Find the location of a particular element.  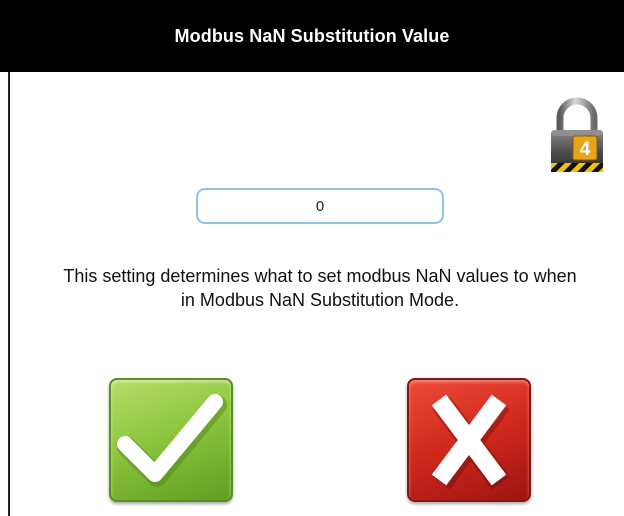

title-bar: Modbus NaN Substitution Value is located at coordinates (312, 36).